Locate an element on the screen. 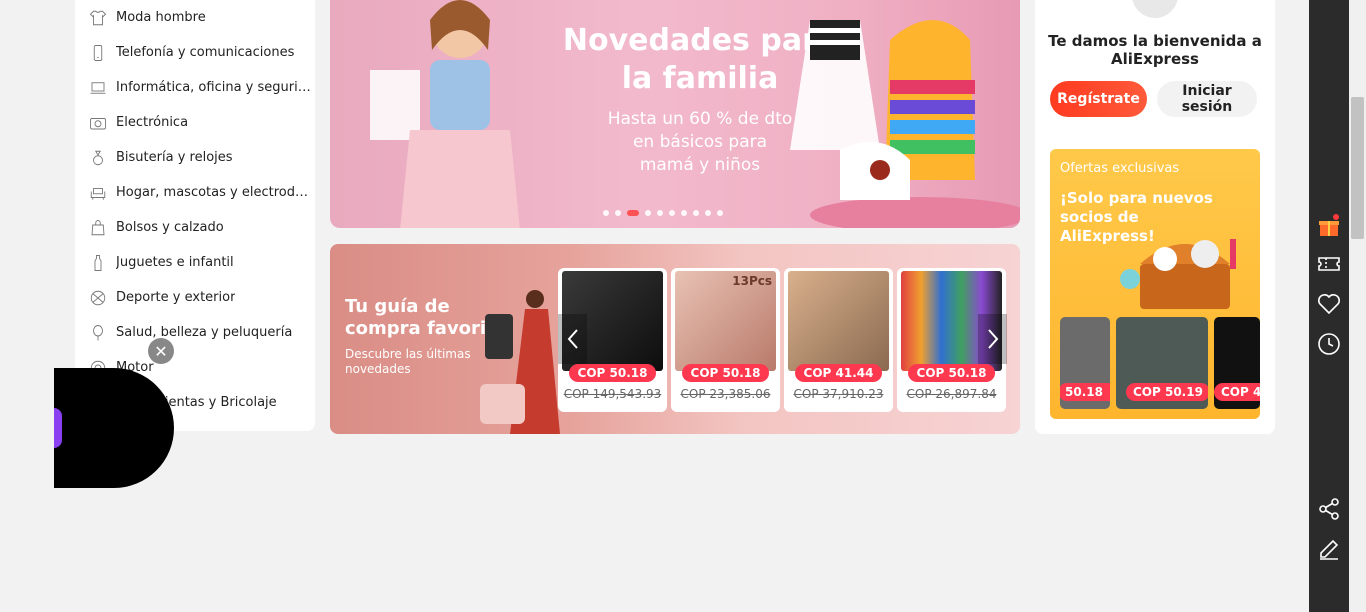  product-badge: 13Pcs is located at coordinates (752, 281).